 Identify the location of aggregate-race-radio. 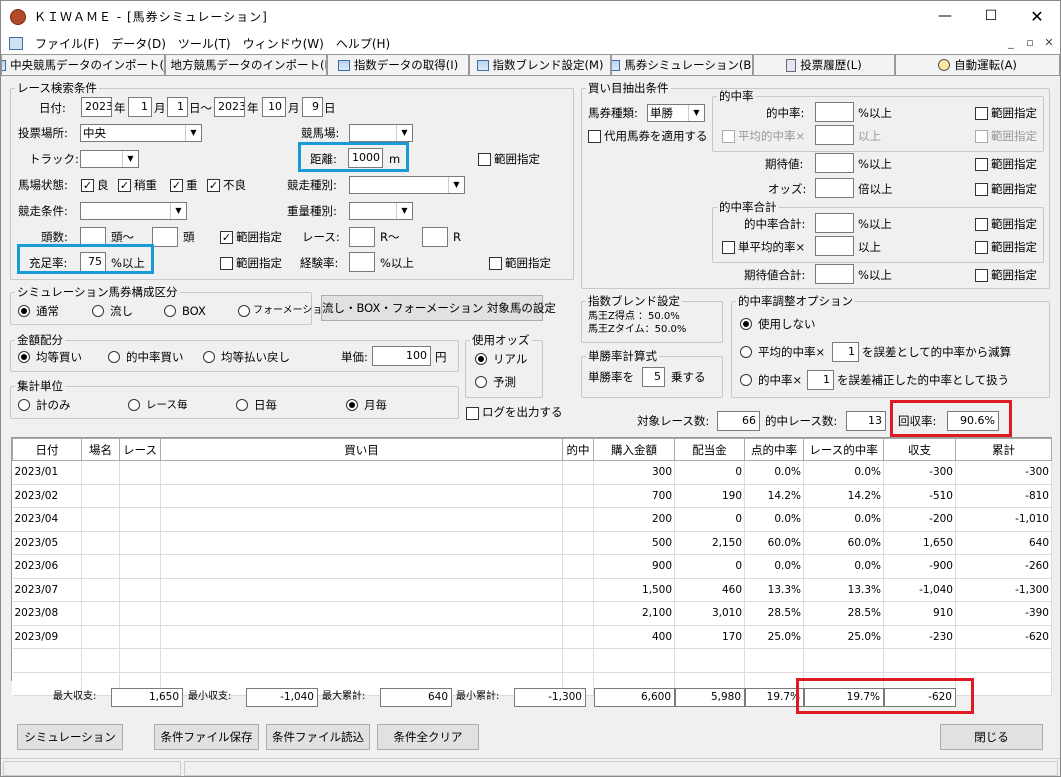
(134, 405).